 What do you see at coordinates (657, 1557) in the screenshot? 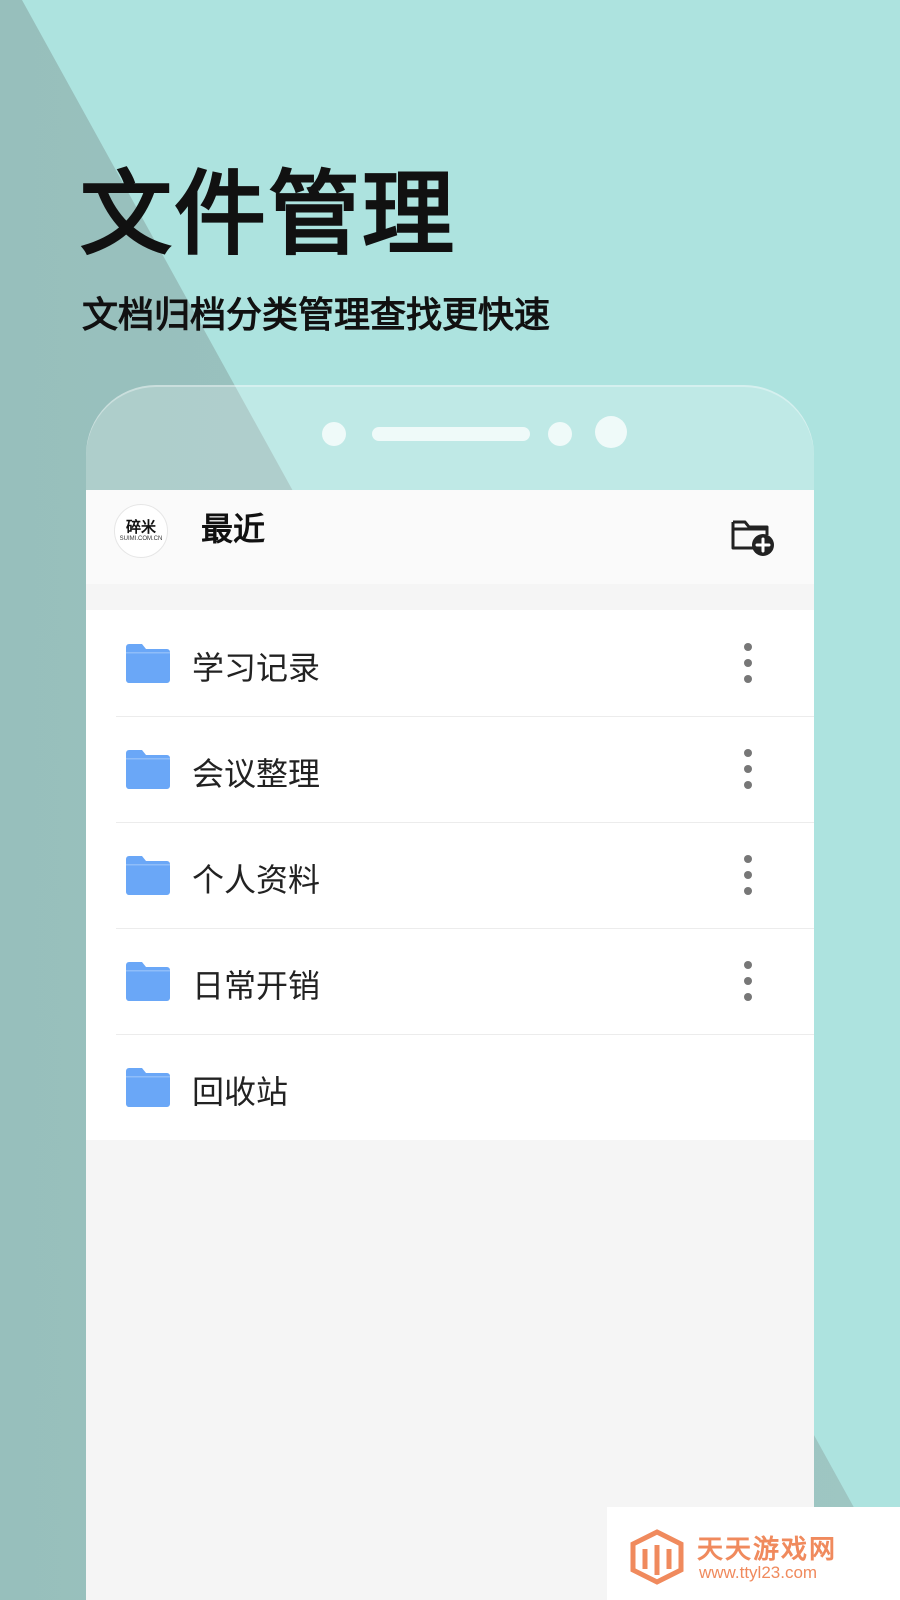
I see `watermark-logo-icon` at bounding box center [657, 1557].